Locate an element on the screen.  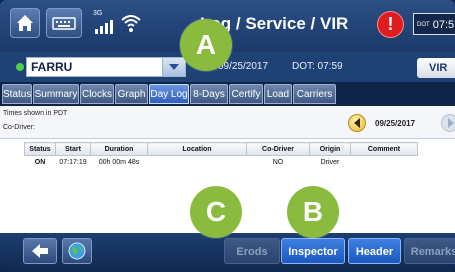
chevron-left-icon is located at coordinates (357, 123).